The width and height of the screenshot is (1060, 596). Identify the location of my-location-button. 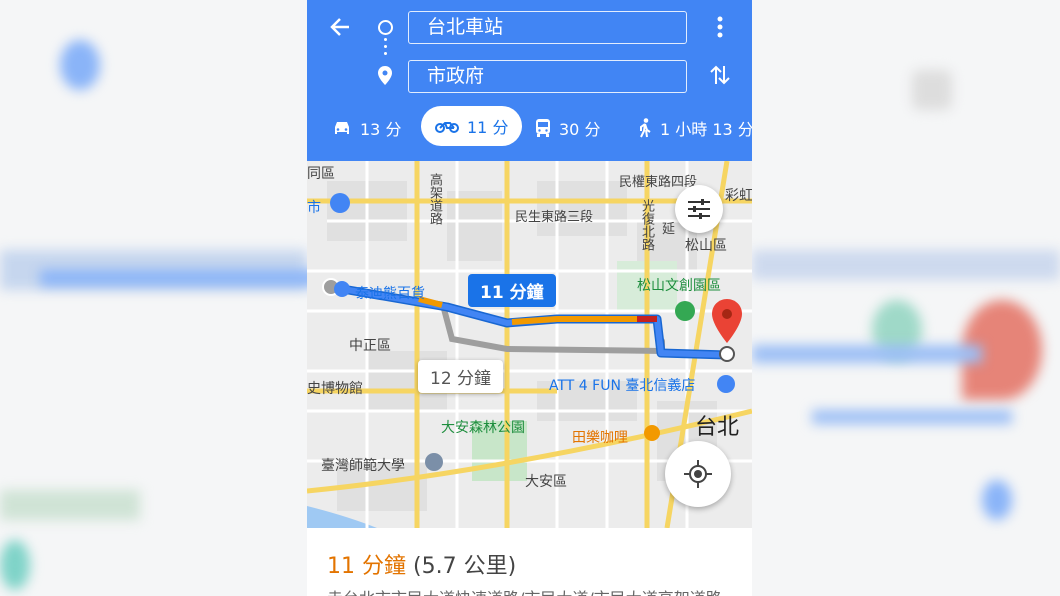
(698, 474).